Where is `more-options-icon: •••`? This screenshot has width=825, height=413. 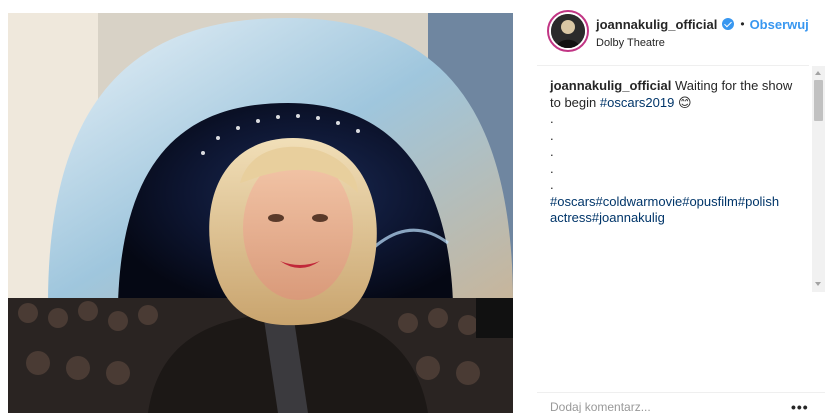
more-options-icon: ••• is located at coordinates (800, 406).